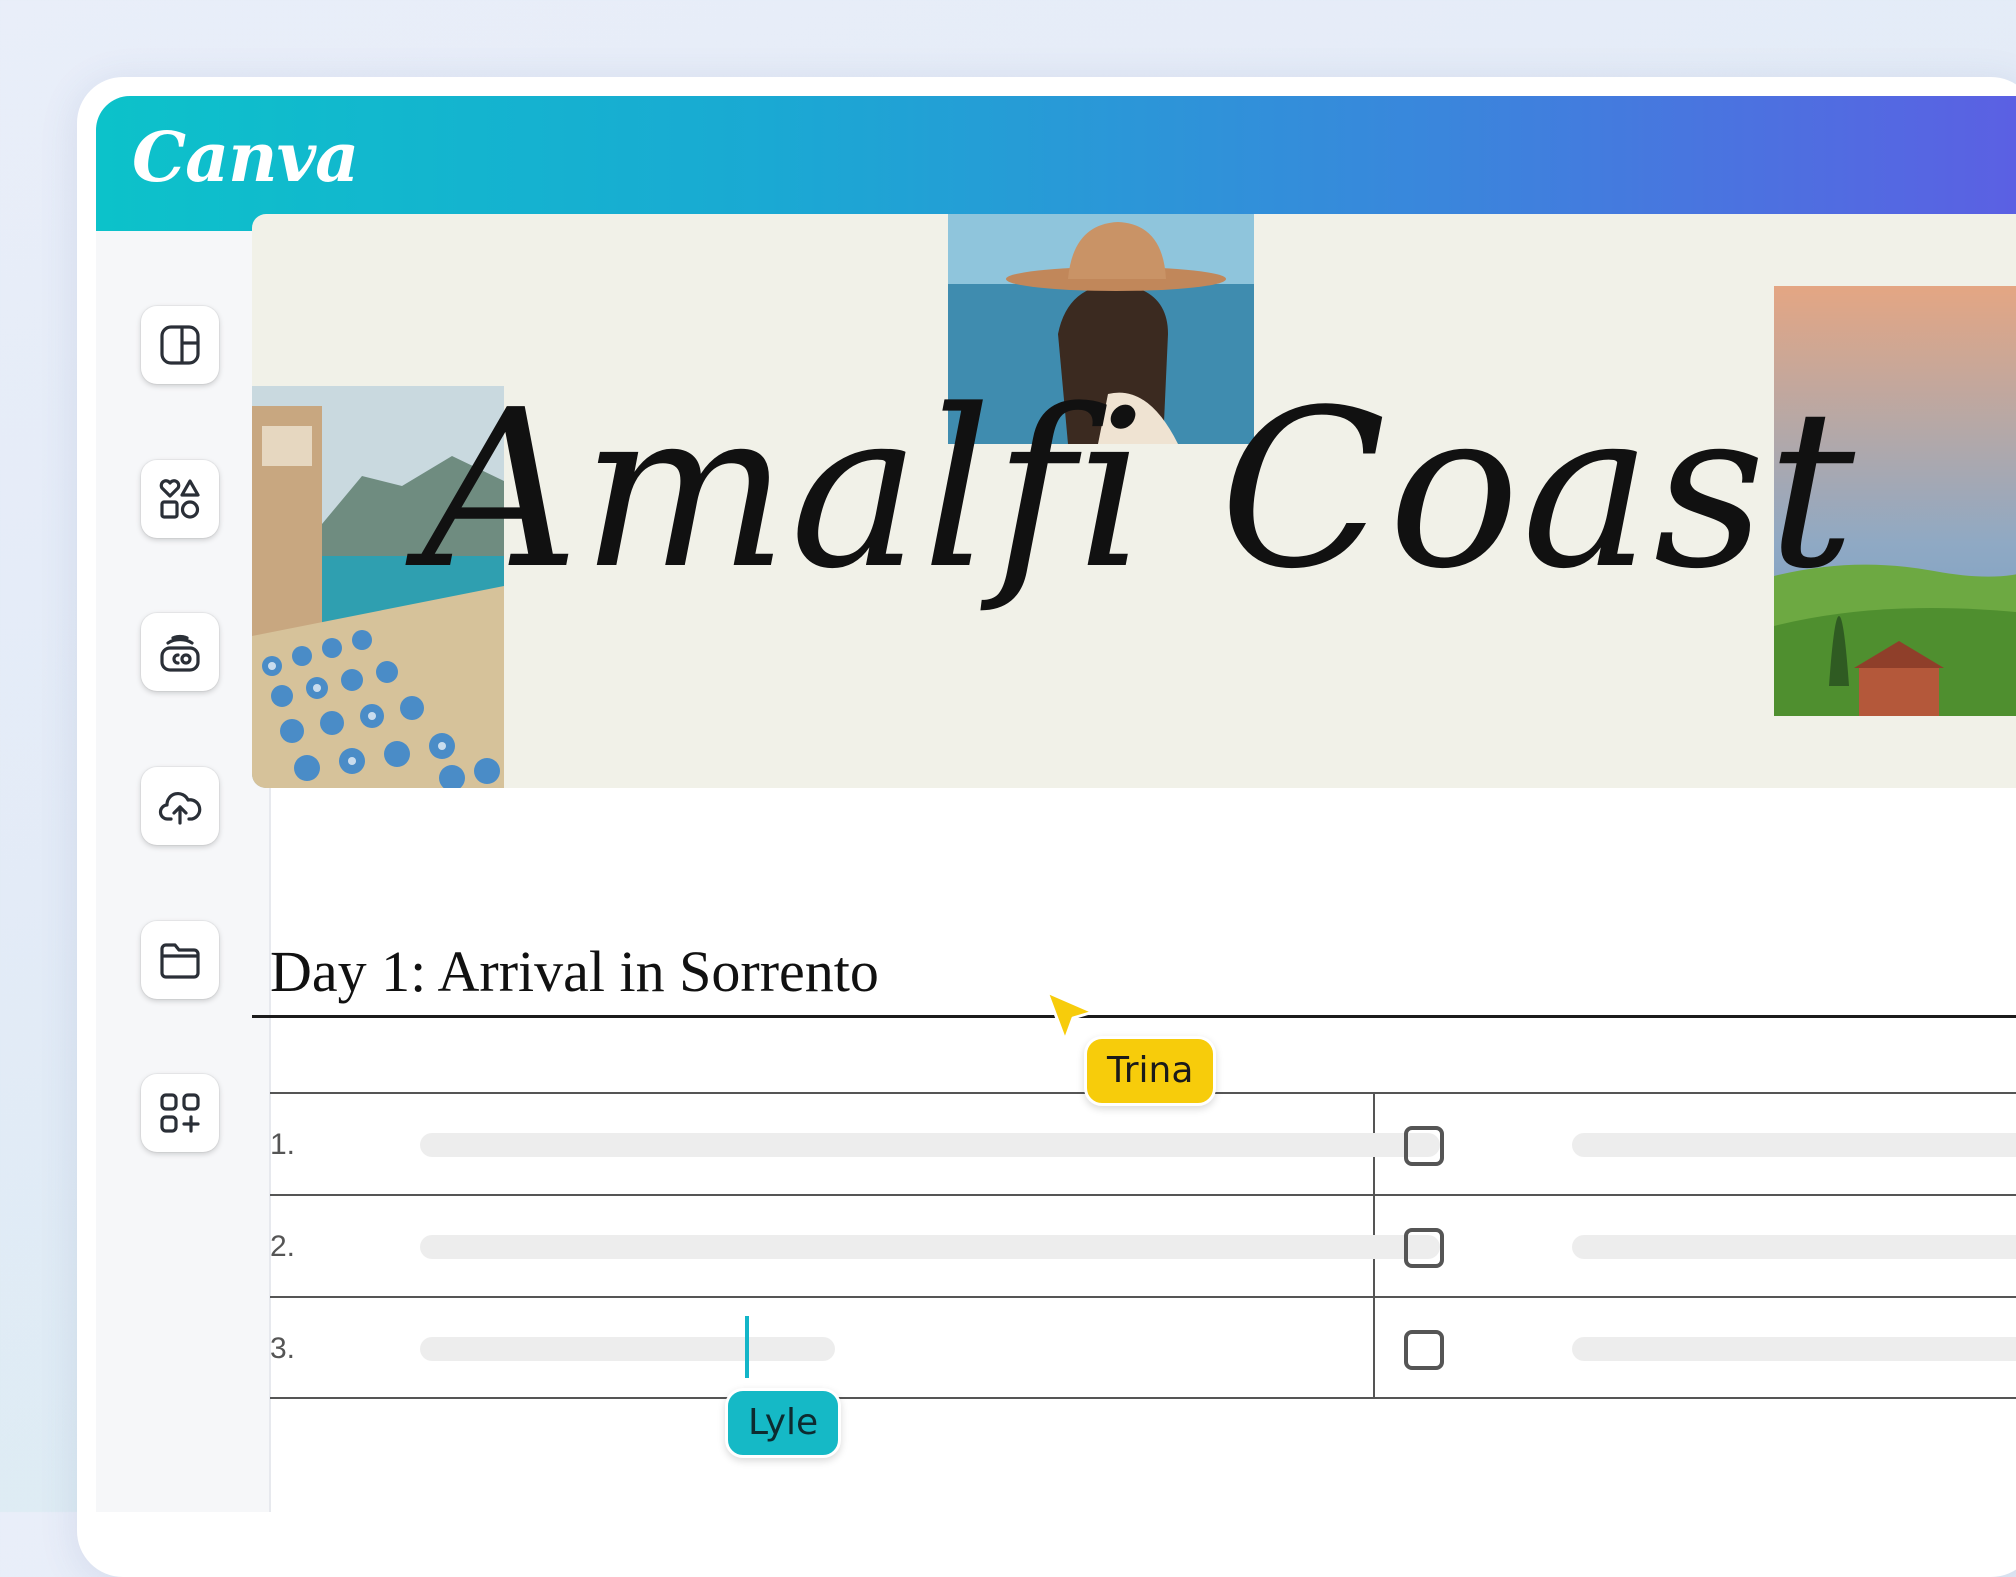 This screenshot has width=2016, height=1577. I want to click on elements-icon, so click(179, 499).